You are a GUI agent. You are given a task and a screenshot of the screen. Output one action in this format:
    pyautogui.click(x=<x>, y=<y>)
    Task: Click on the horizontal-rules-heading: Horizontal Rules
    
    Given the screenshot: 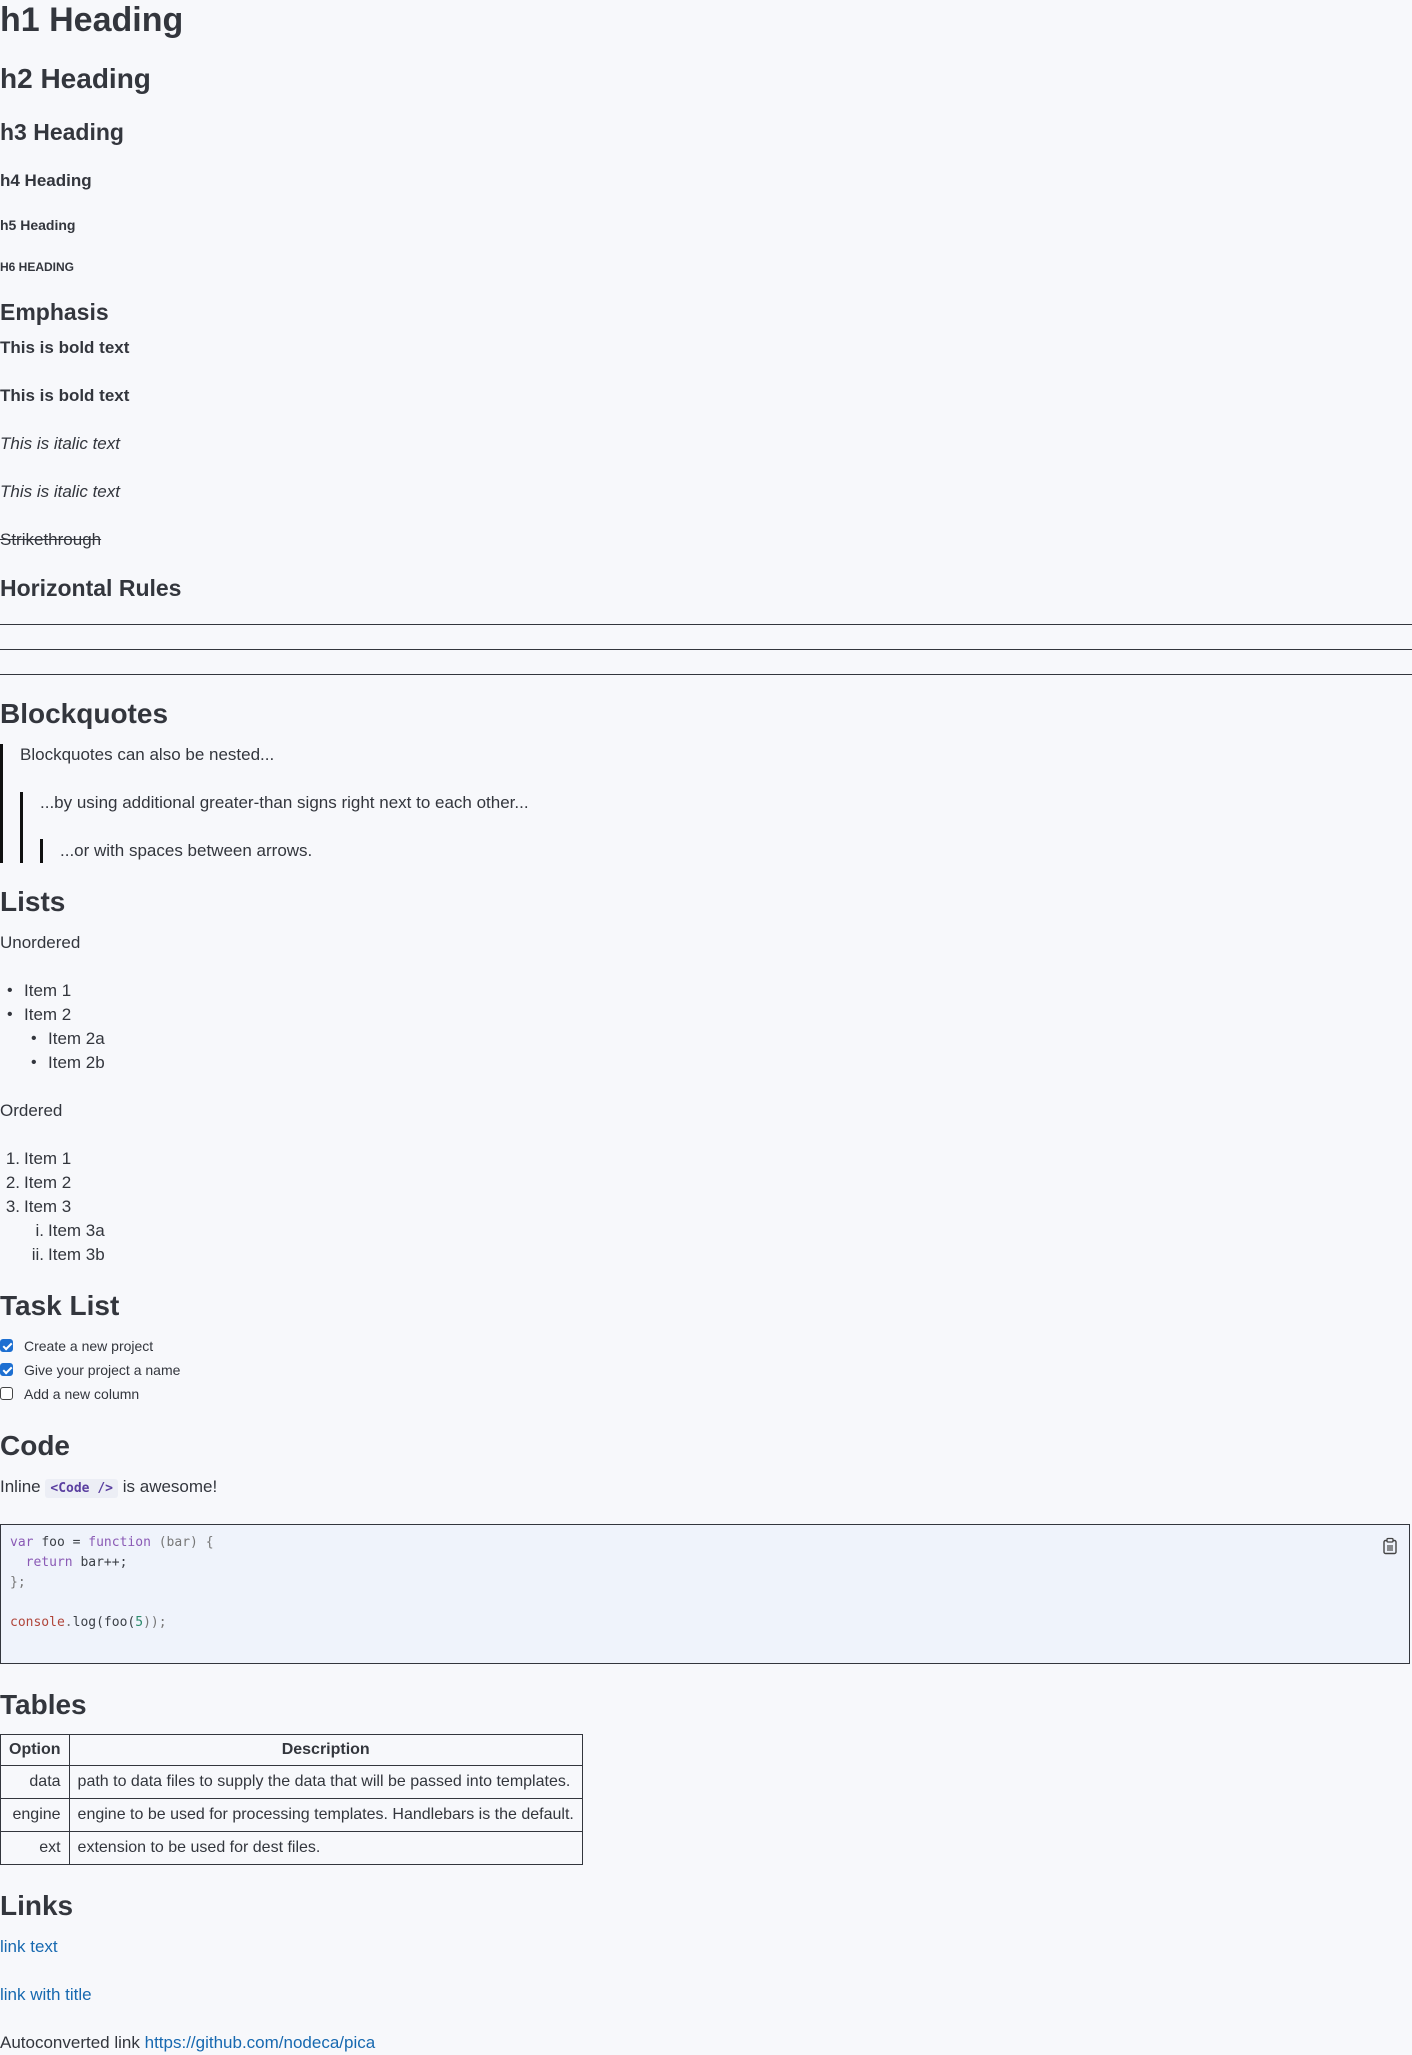 What is the action you would take?
    pyautogui.click(x=91, y=588)
    